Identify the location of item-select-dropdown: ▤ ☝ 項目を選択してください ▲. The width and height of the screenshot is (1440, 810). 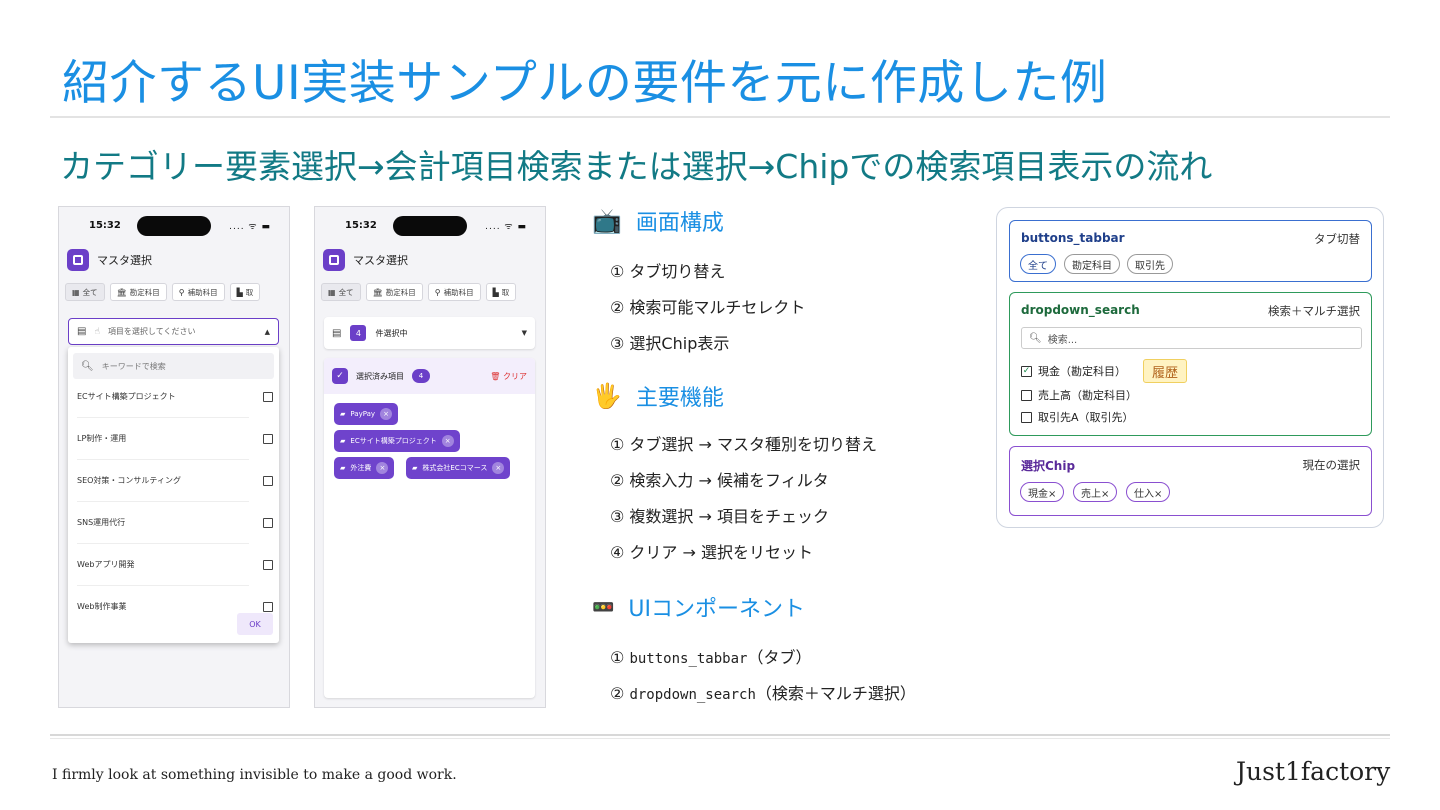
(173, 331).